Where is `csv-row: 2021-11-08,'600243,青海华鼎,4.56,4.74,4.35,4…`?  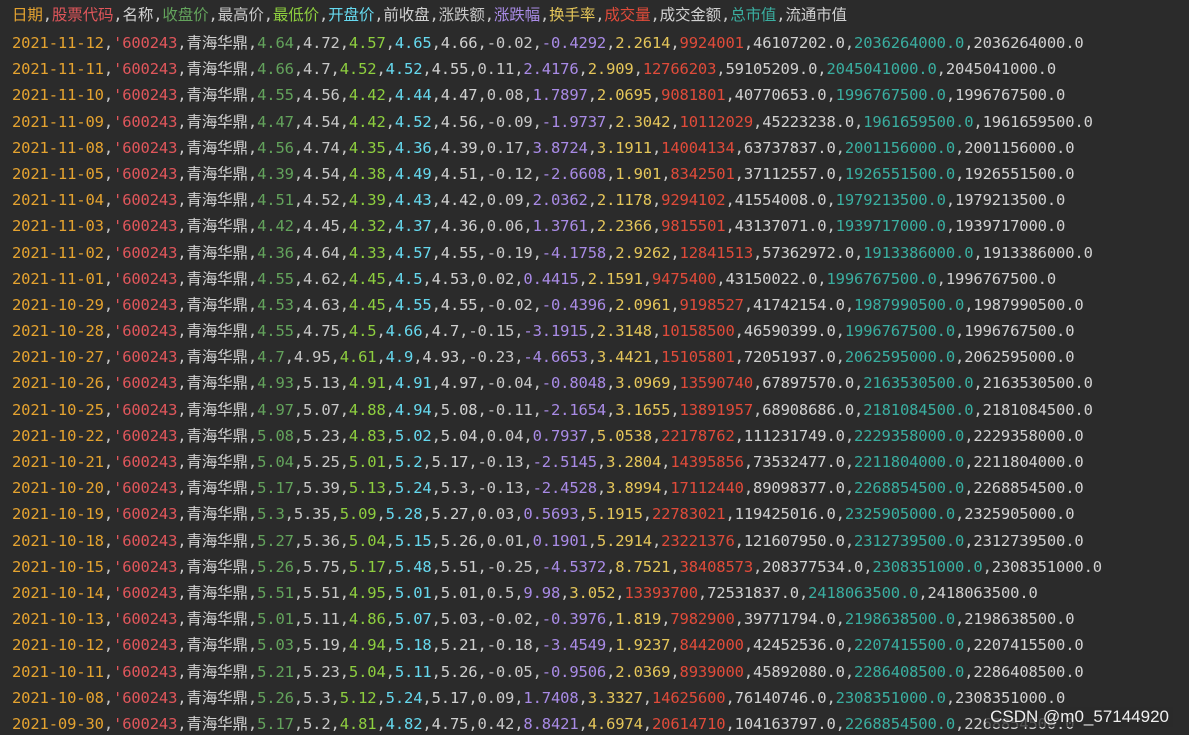
csv-row: 2021-11-08,'600243,青海华鼎,4.56,4.74,4.35,4… is located at coordinates (594, 148).